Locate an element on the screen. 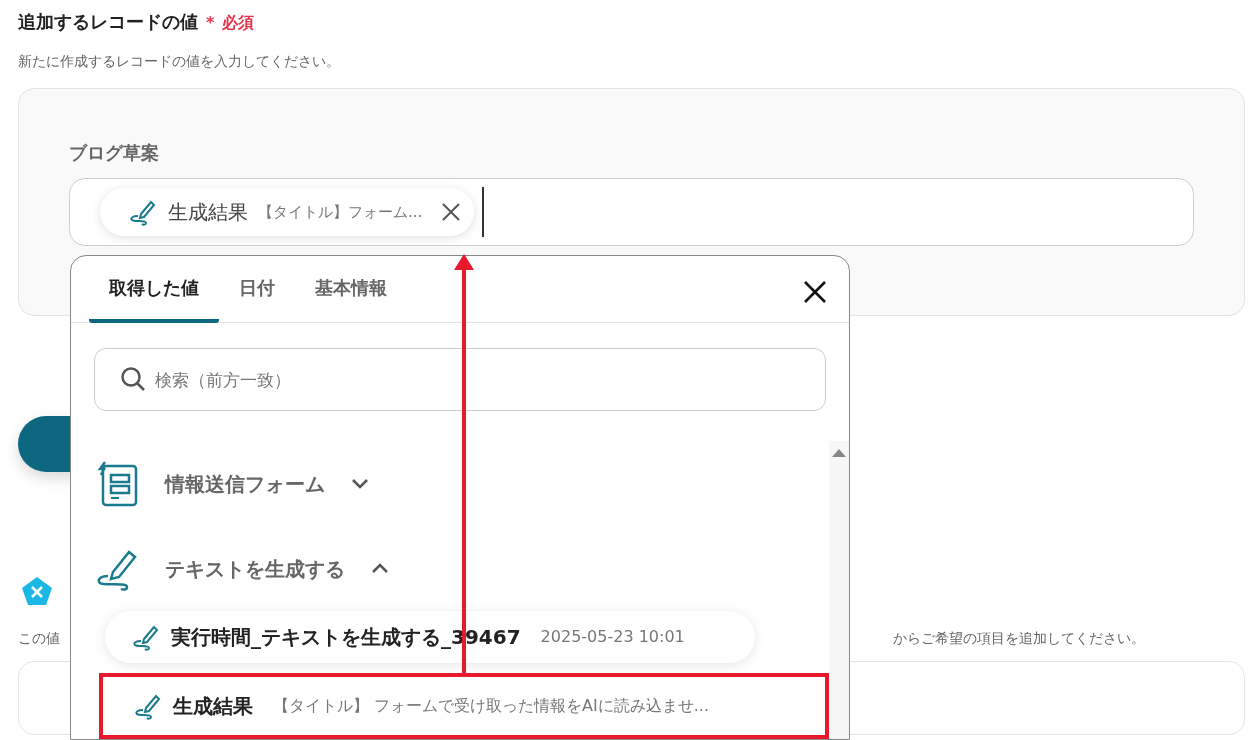 The width and height of the screenshot is (1253, 740). scrollbar is located at coordinates (839, 590).